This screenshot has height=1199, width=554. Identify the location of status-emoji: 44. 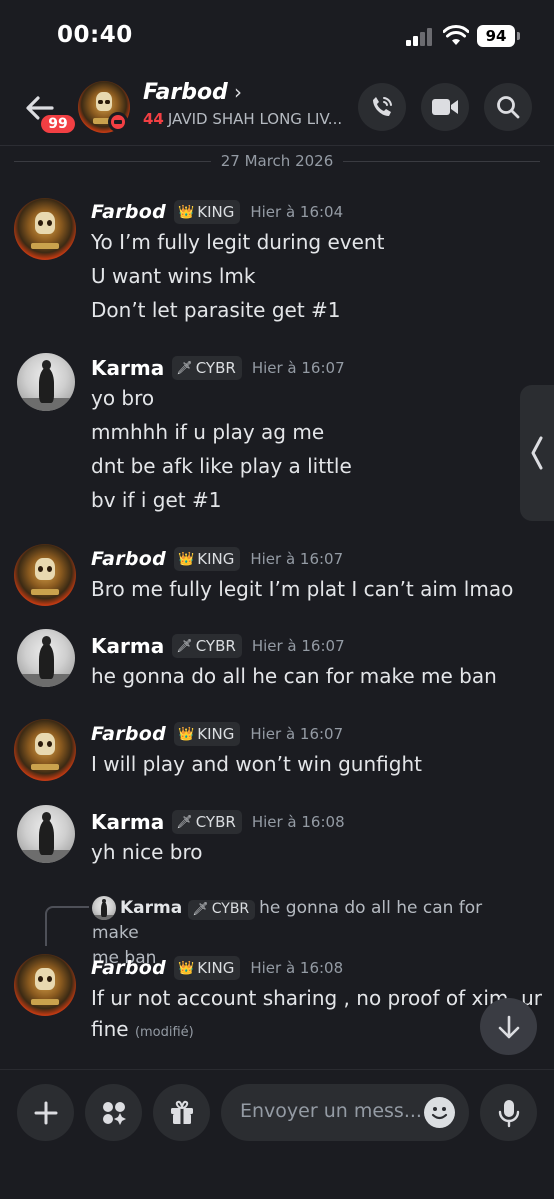
(153, 119).